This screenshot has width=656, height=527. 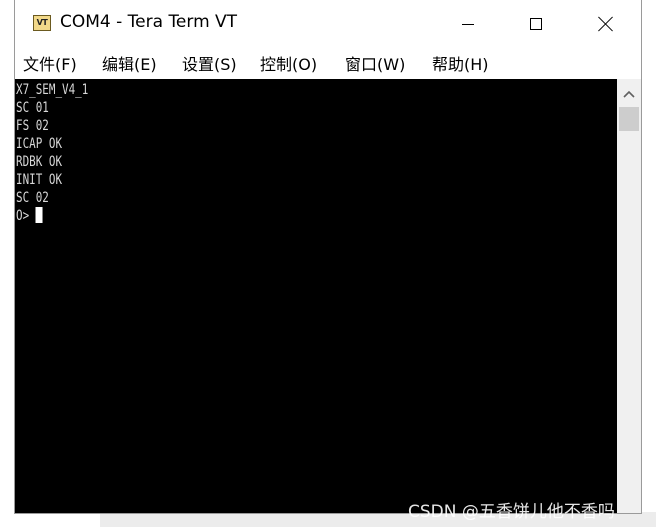 What do you see at coordinates (32, 126) in the screenshot?
I see `terminal-line: FS 02` at bounding box center [32, 126].